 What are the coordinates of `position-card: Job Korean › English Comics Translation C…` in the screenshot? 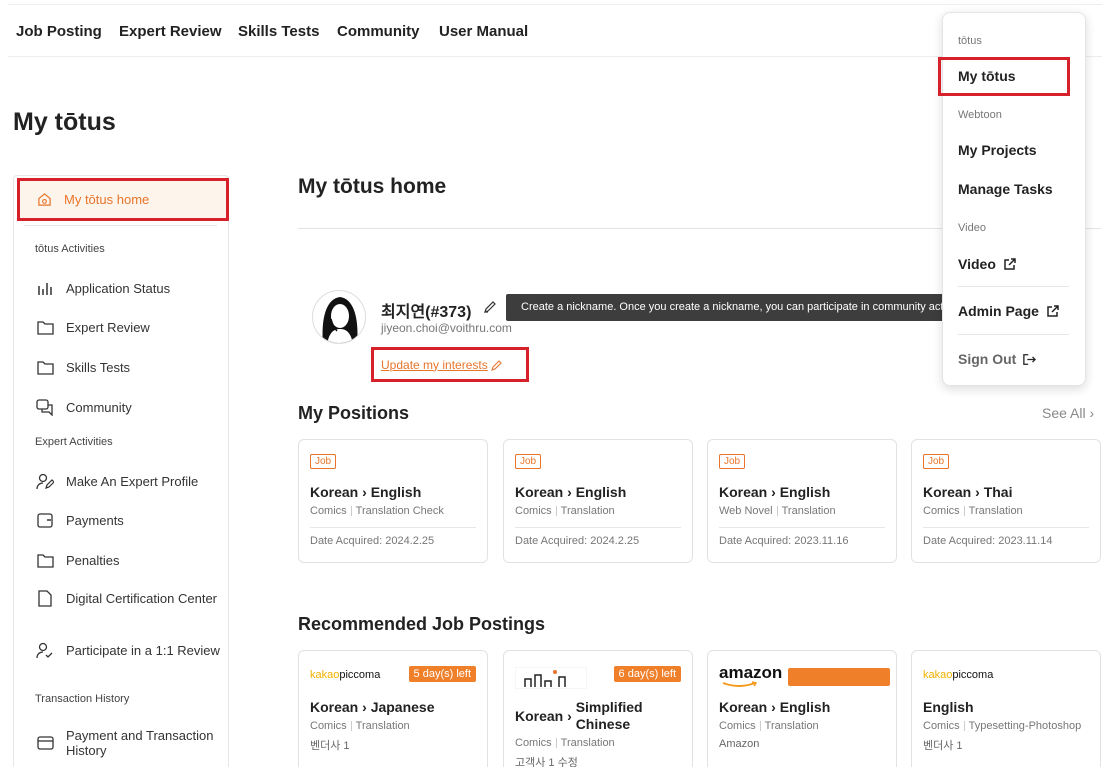 It's located at (393, 501).